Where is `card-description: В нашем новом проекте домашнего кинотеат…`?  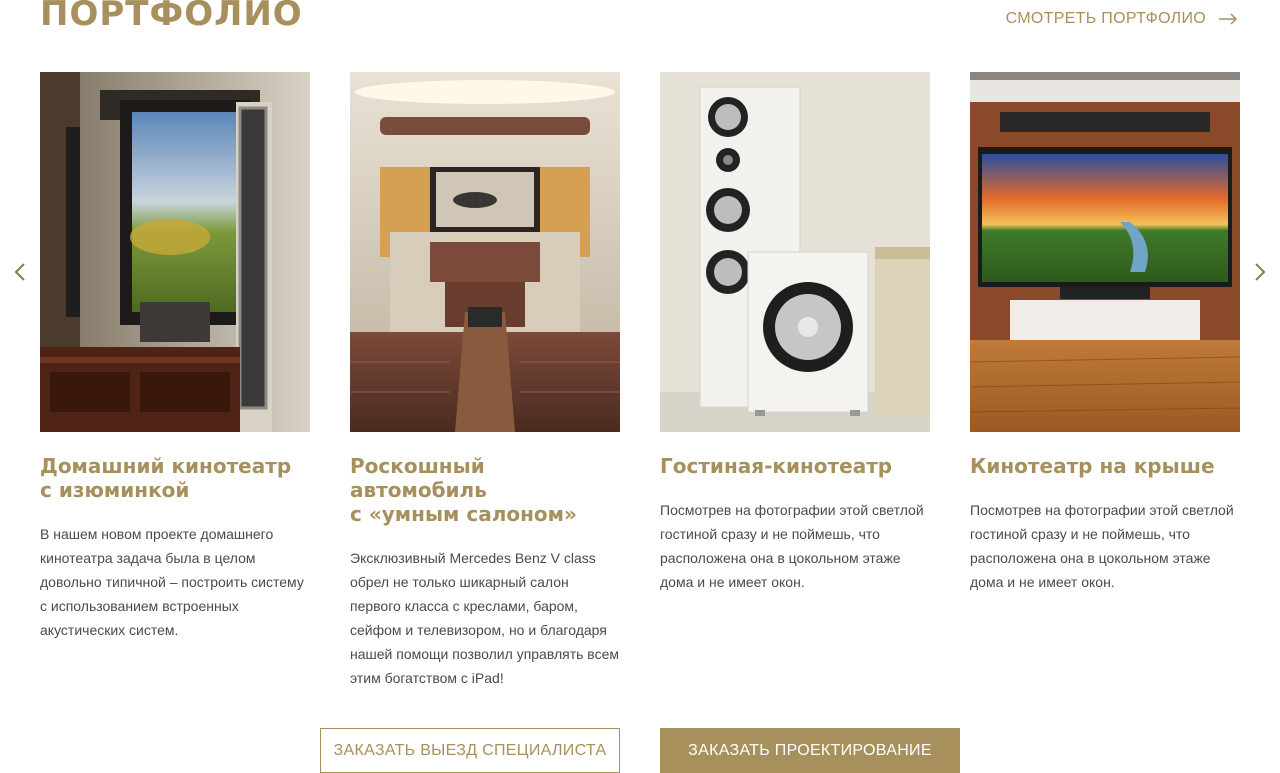
card-description: В нашем новом проекте домашнего кинотеат… is located at coordinates (172, 582).